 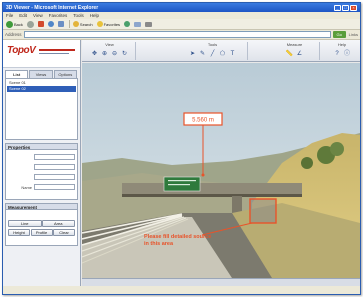 I want to click on search-button: Search, so click(x=83, y=24).